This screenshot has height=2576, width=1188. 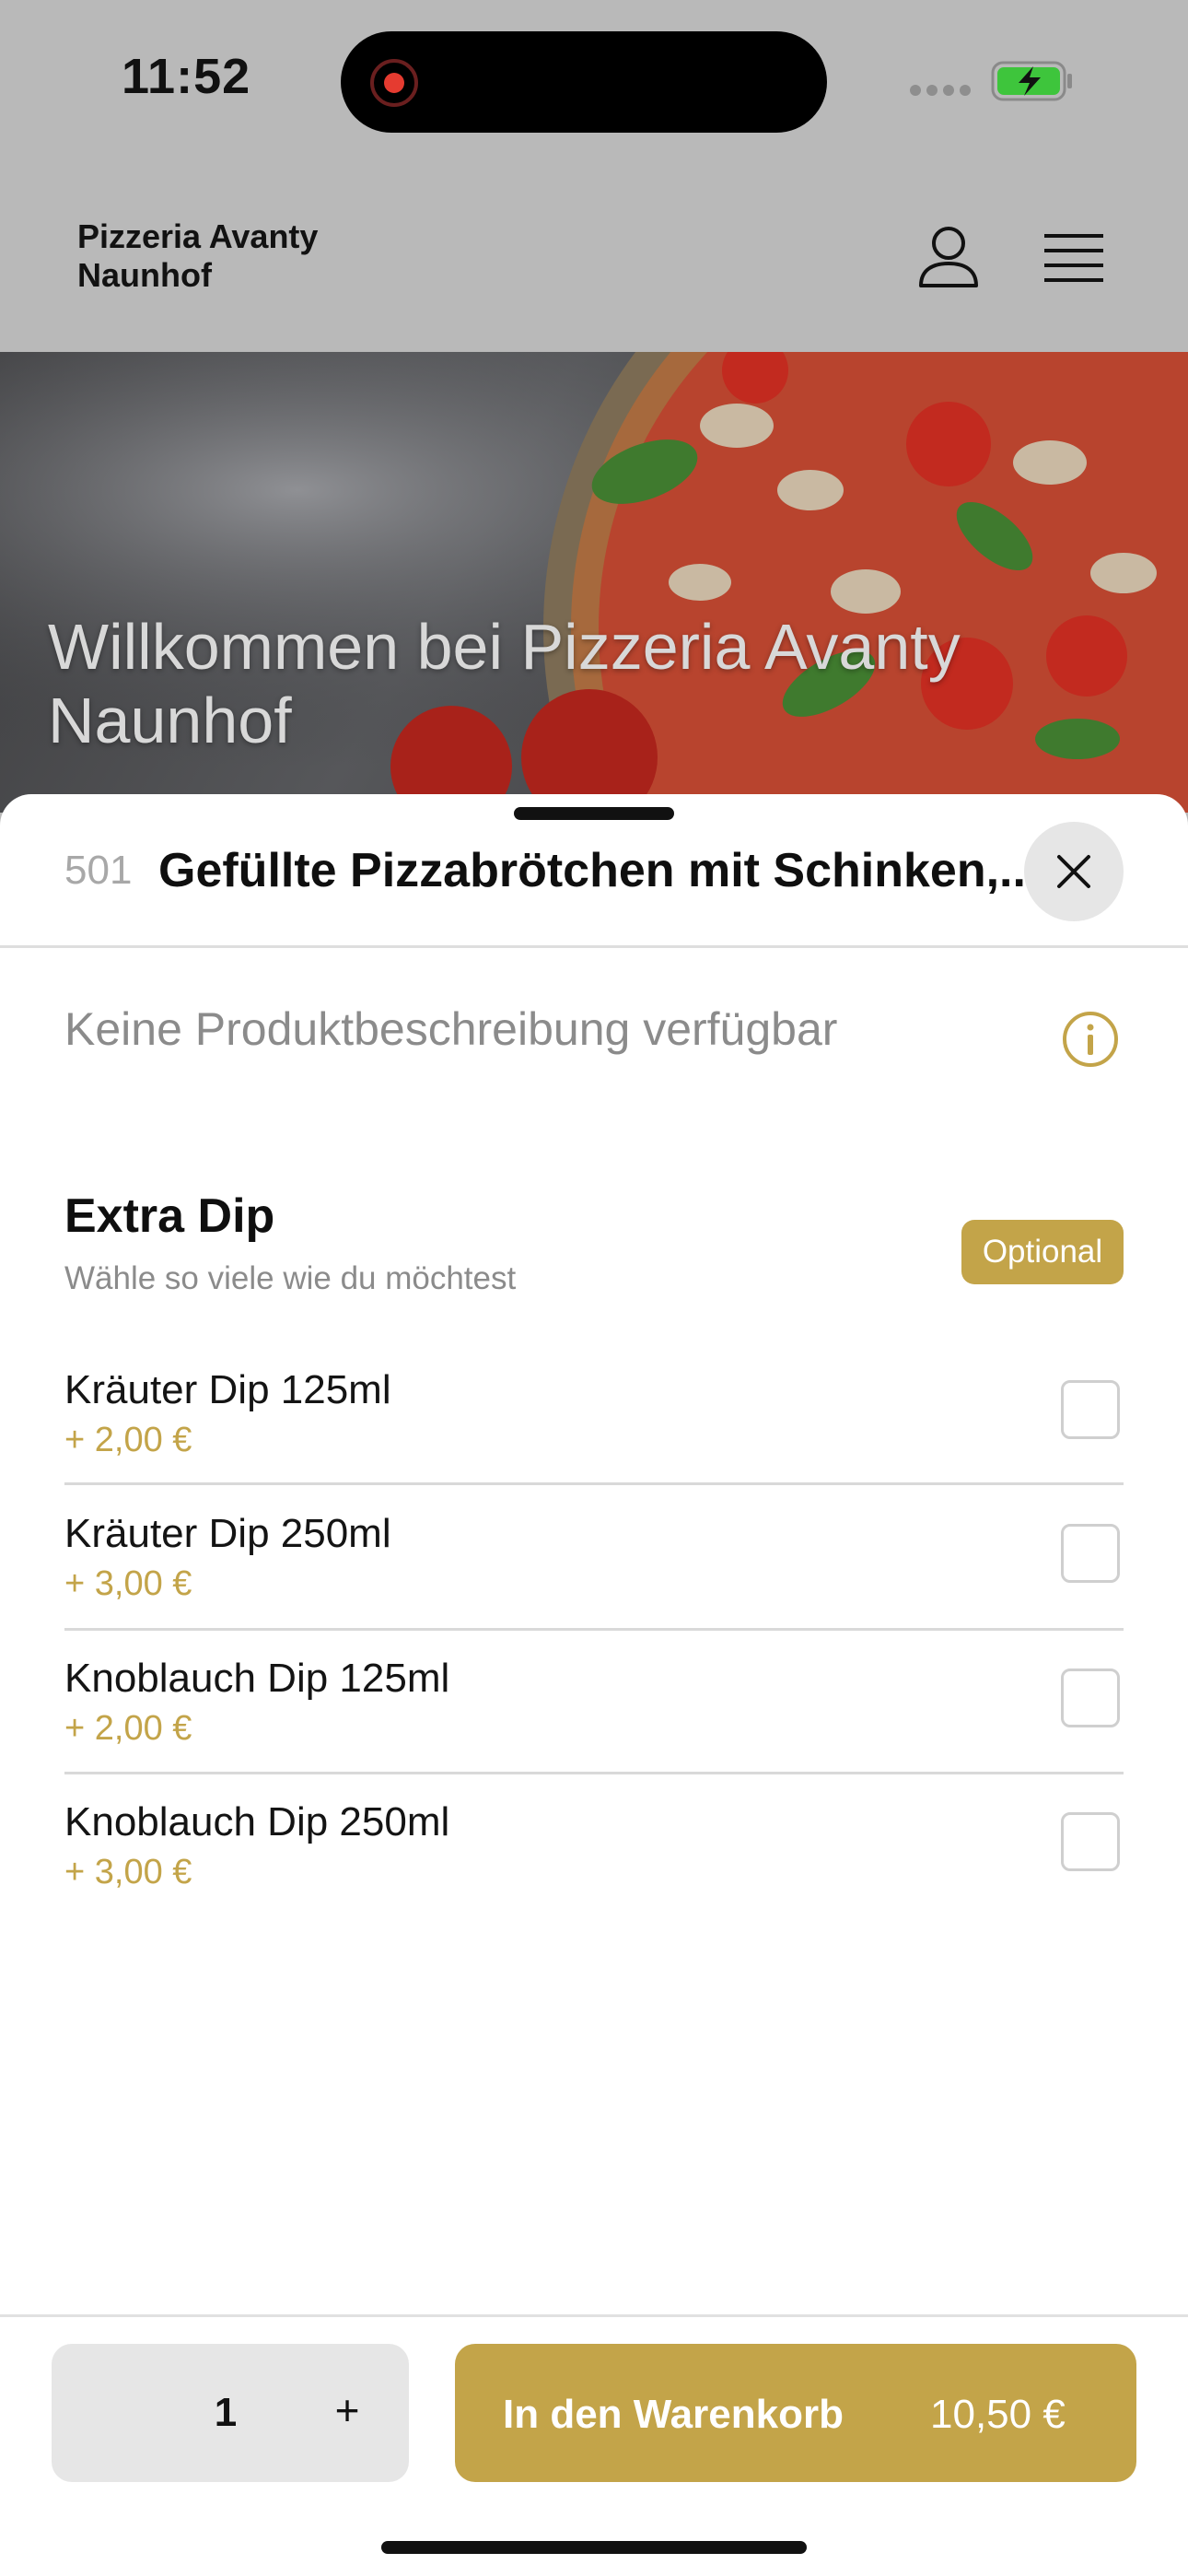 I want to click on option-group-subtitle: Wähle so viele wie du möchtest, so click(x=290, y=1278).